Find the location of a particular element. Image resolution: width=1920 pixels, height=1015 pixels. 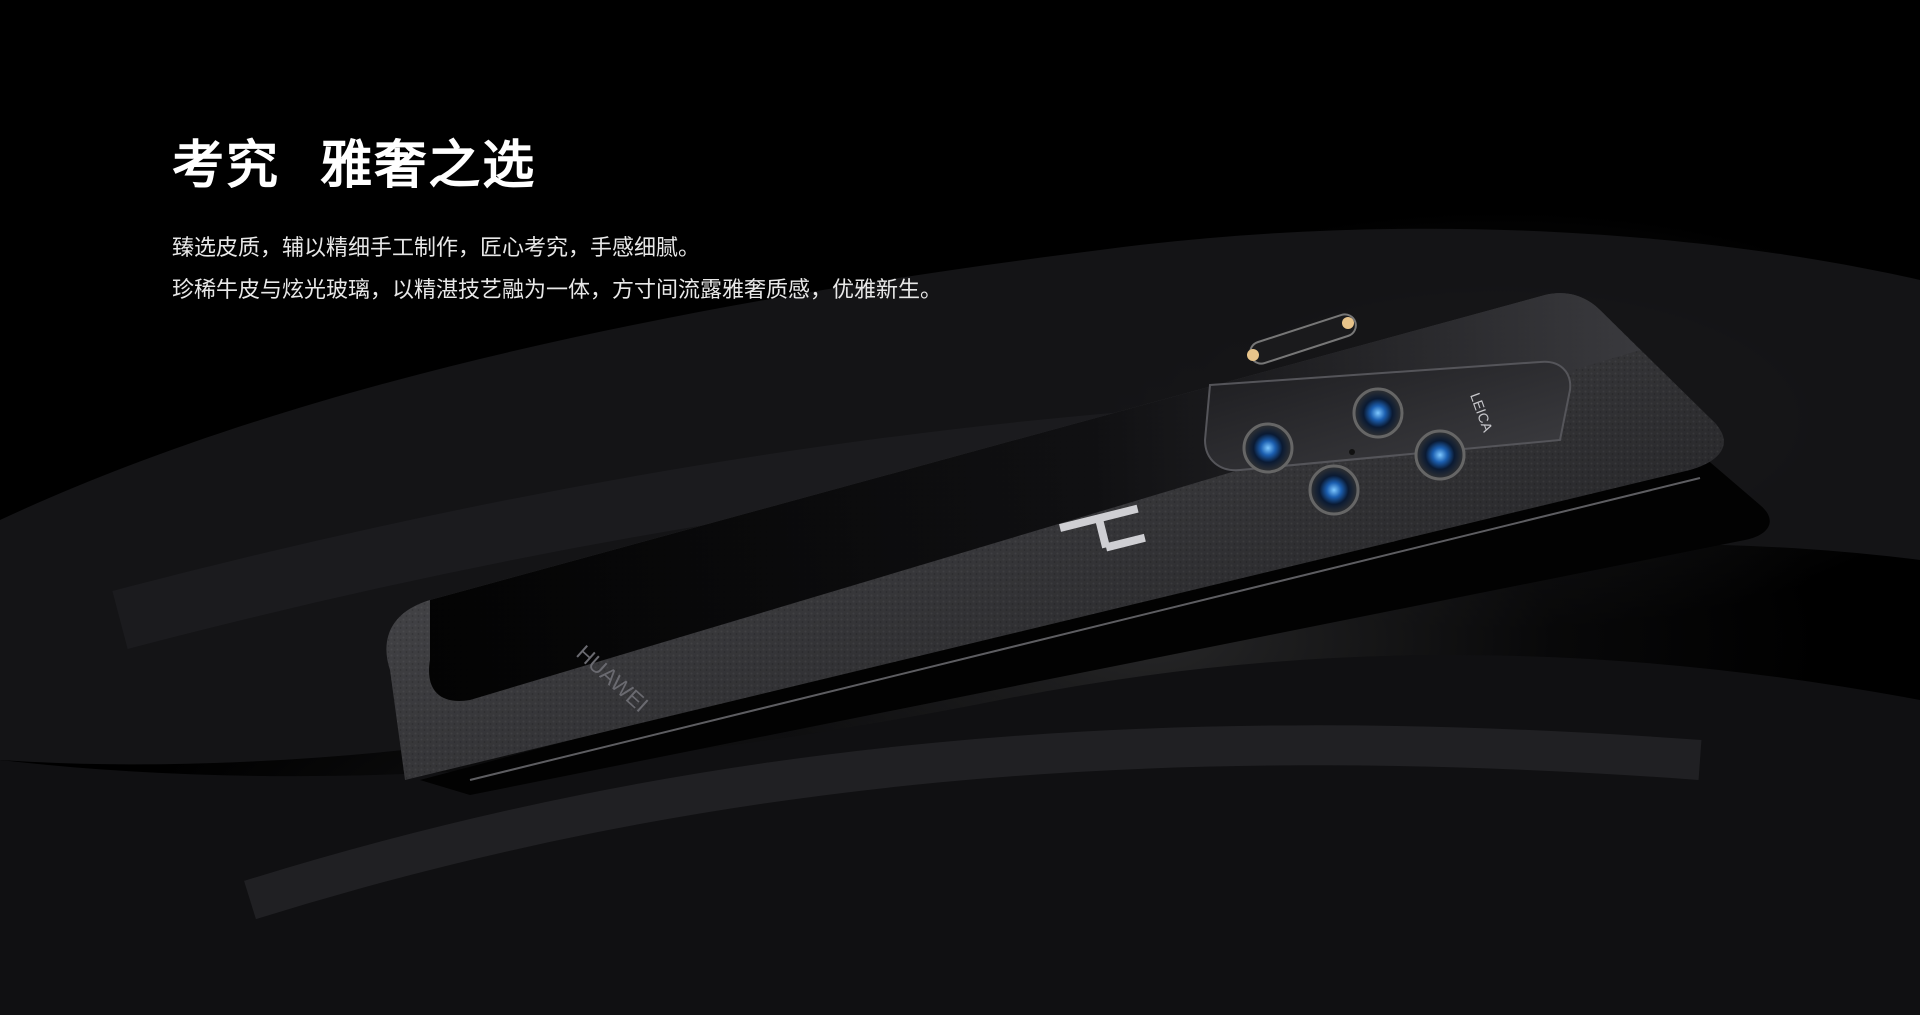

description-line-1: 臻选皮质，辅以精细手工制作，匠心考究，手感细腻。 is located at coordinates (436, 248).